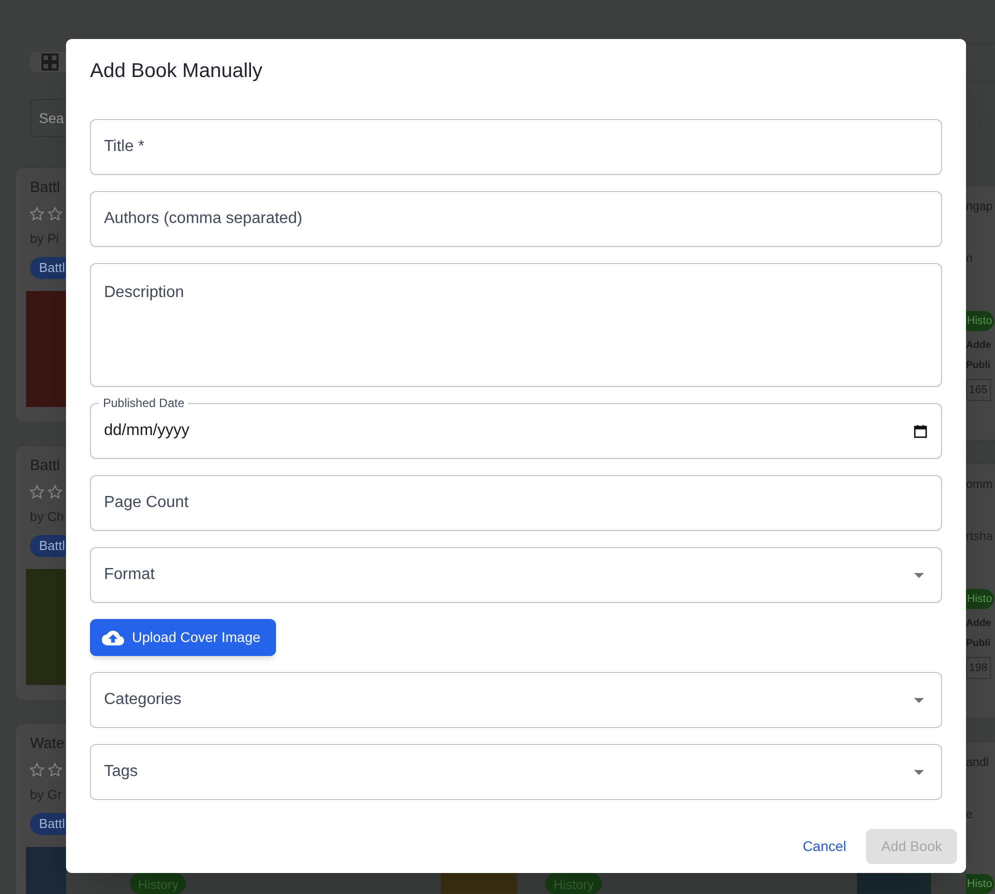 This screenshot has height=894, width=995. Describe the element at coordinates (50, 62) in the screenshot. I see `grid-icon` at that location.